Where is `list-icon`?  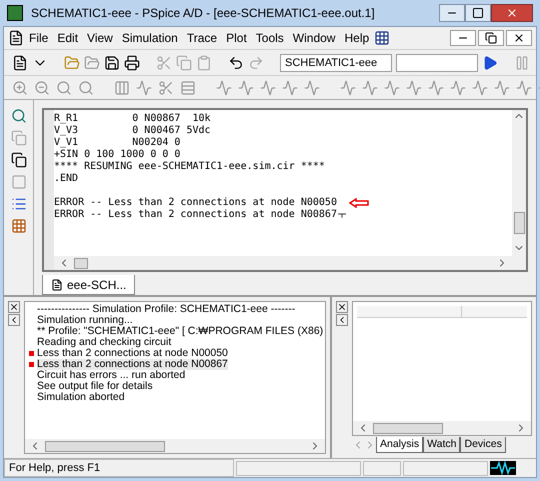 list-icon is located at coordinates (18, 204).